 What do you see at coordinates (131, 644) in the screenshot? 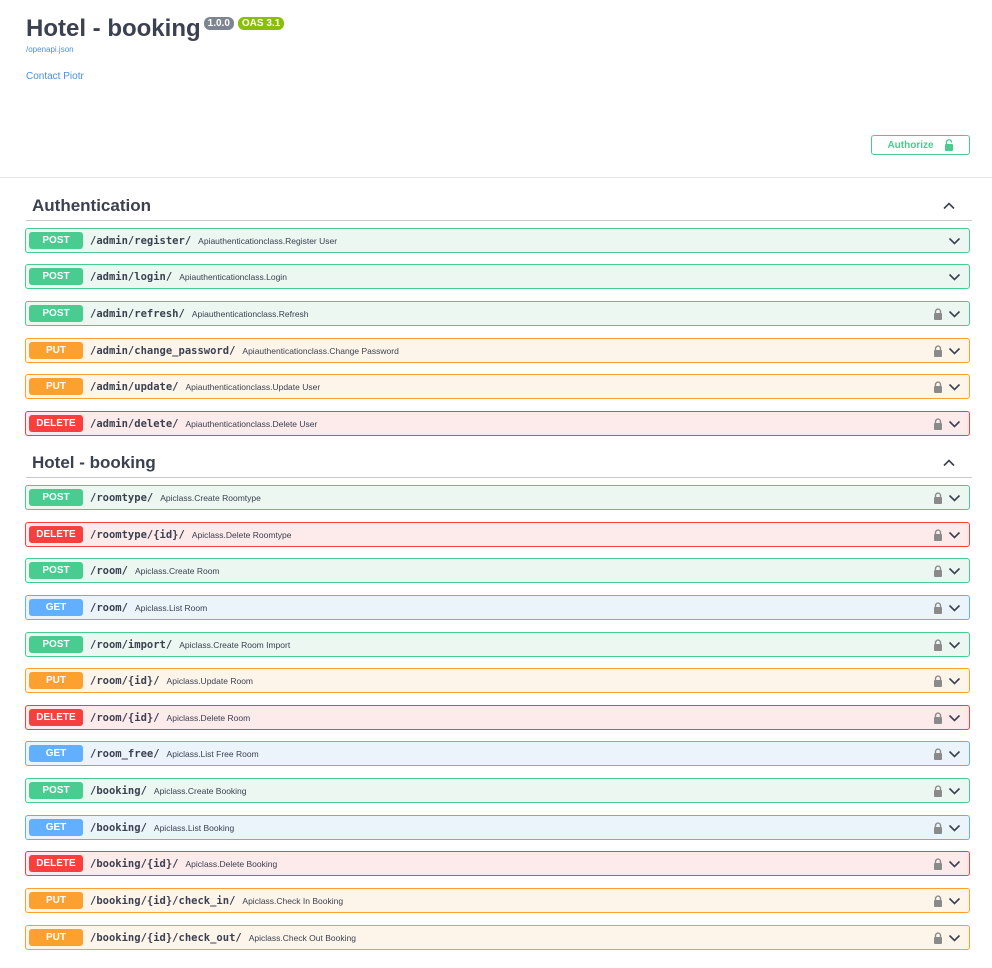
I see `operation-path: /room/import/` at bounding box center [131, 644].